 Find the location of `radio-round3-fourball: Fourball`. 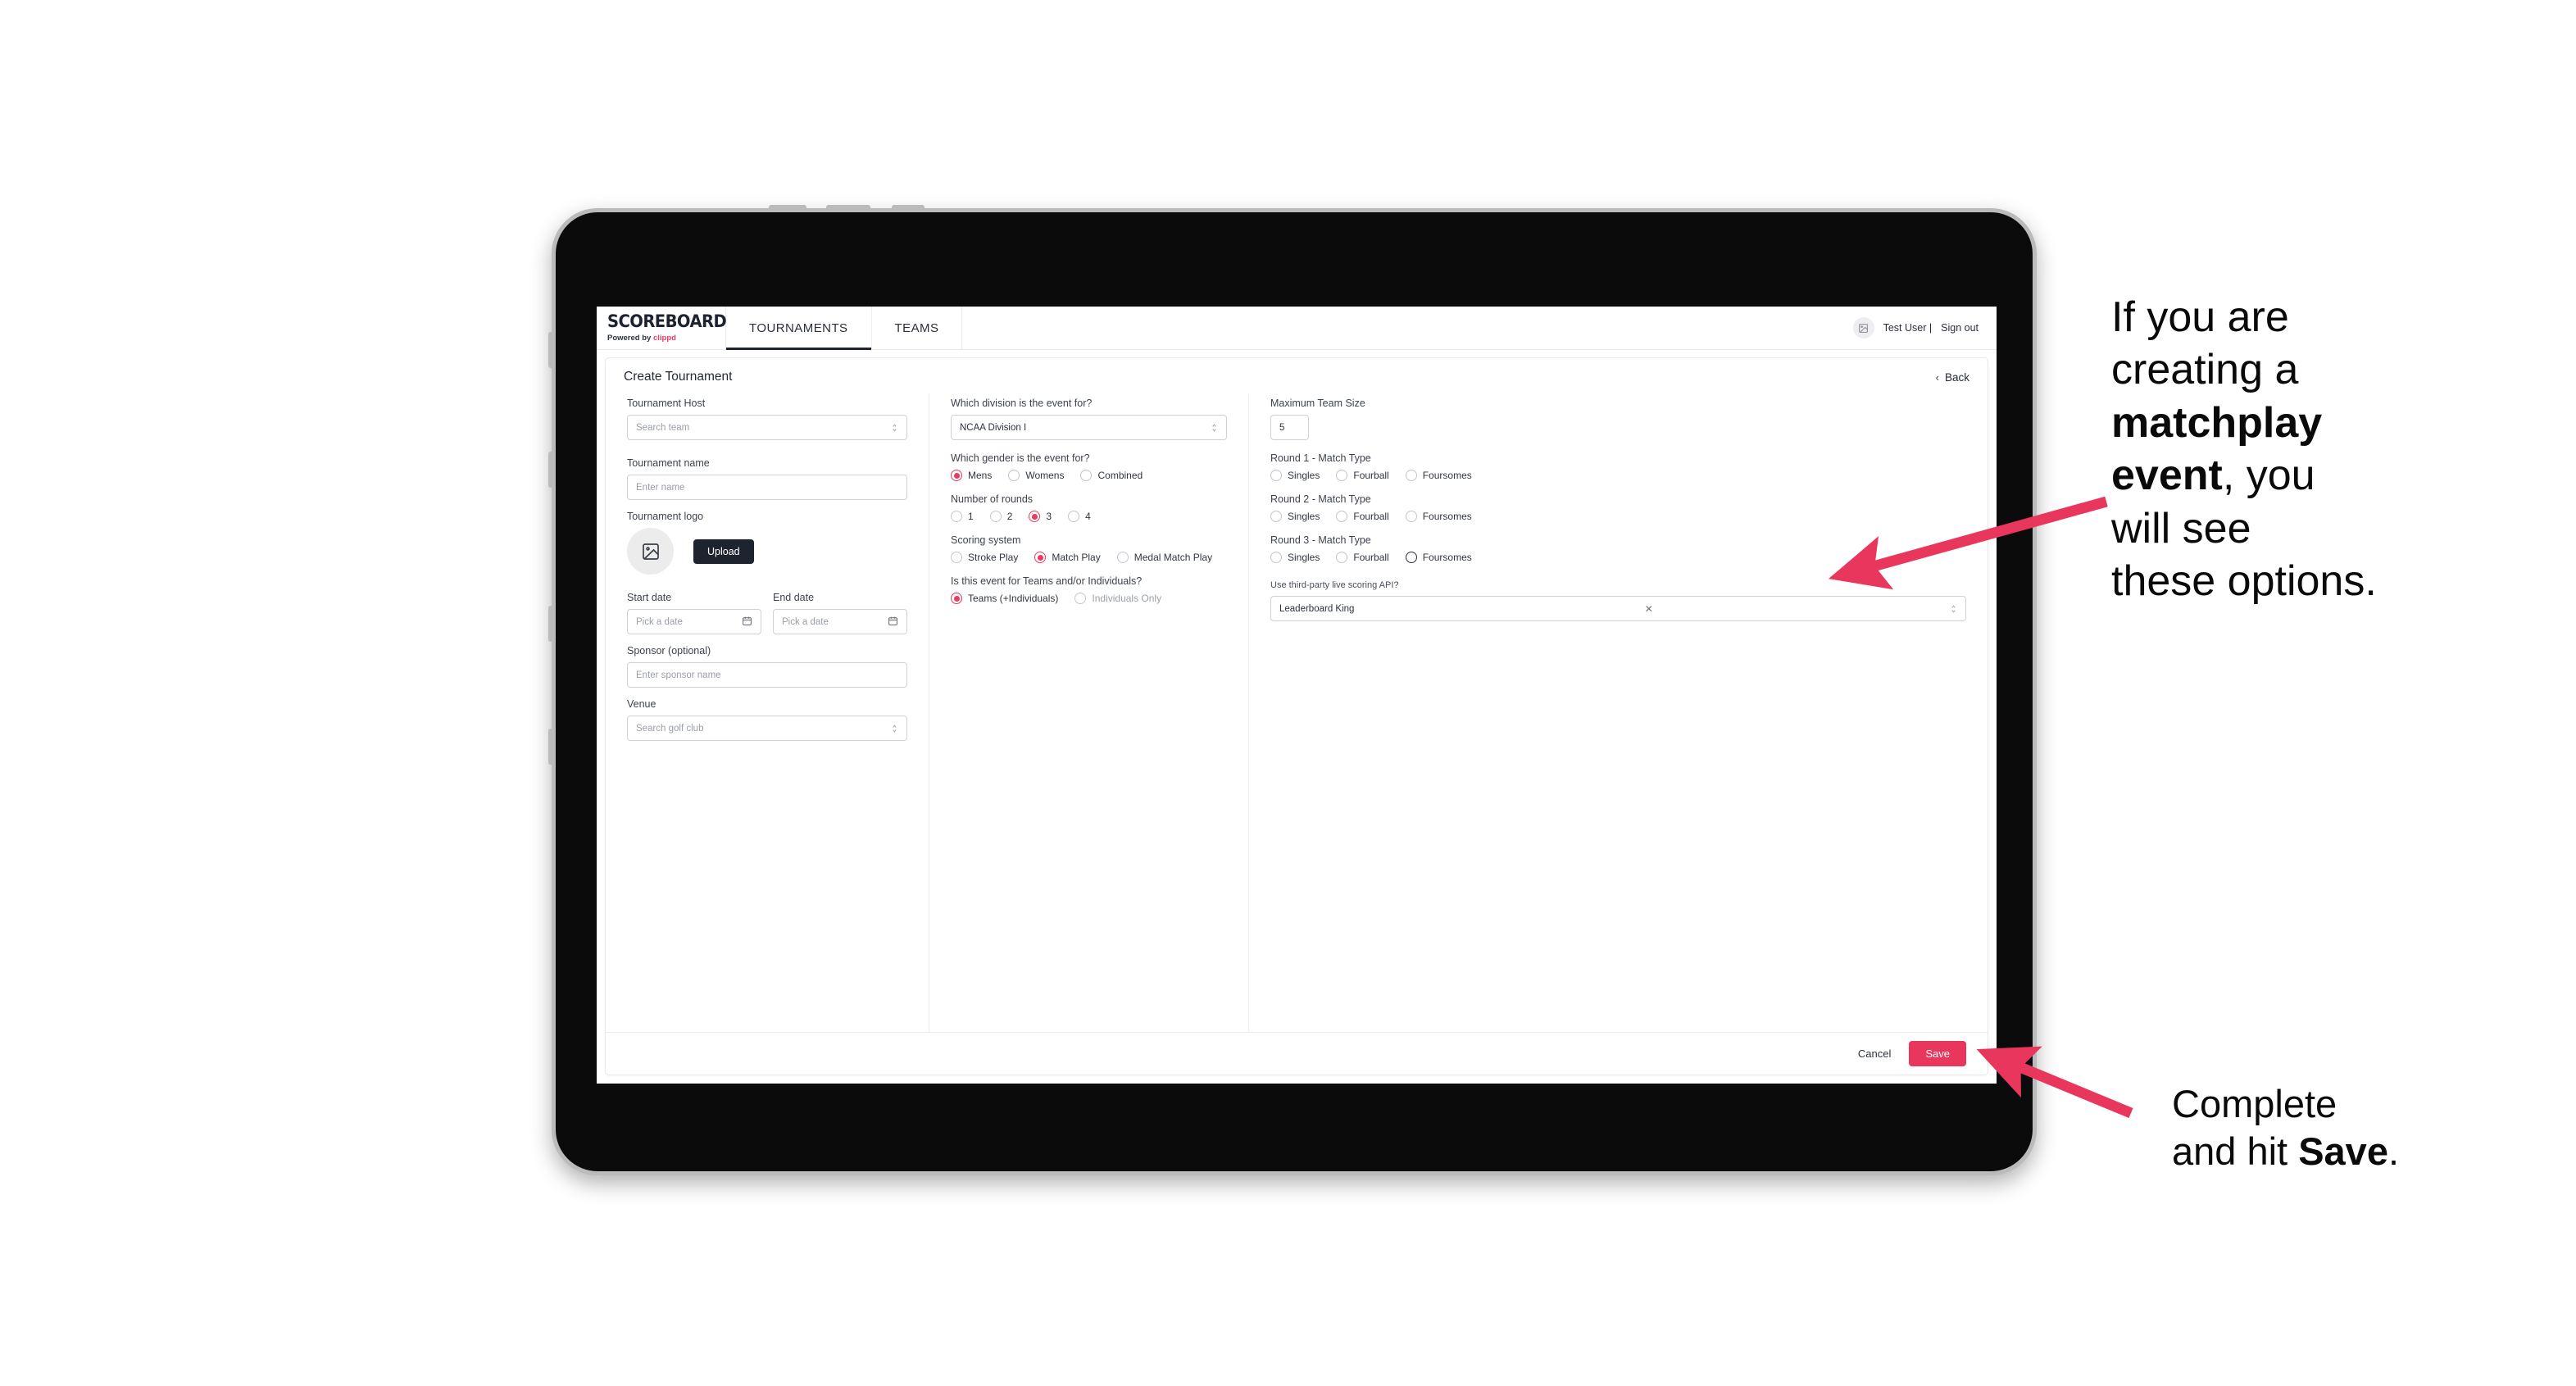

radio-round3-fourball: Fourball is located at coordinates (1362, 557).